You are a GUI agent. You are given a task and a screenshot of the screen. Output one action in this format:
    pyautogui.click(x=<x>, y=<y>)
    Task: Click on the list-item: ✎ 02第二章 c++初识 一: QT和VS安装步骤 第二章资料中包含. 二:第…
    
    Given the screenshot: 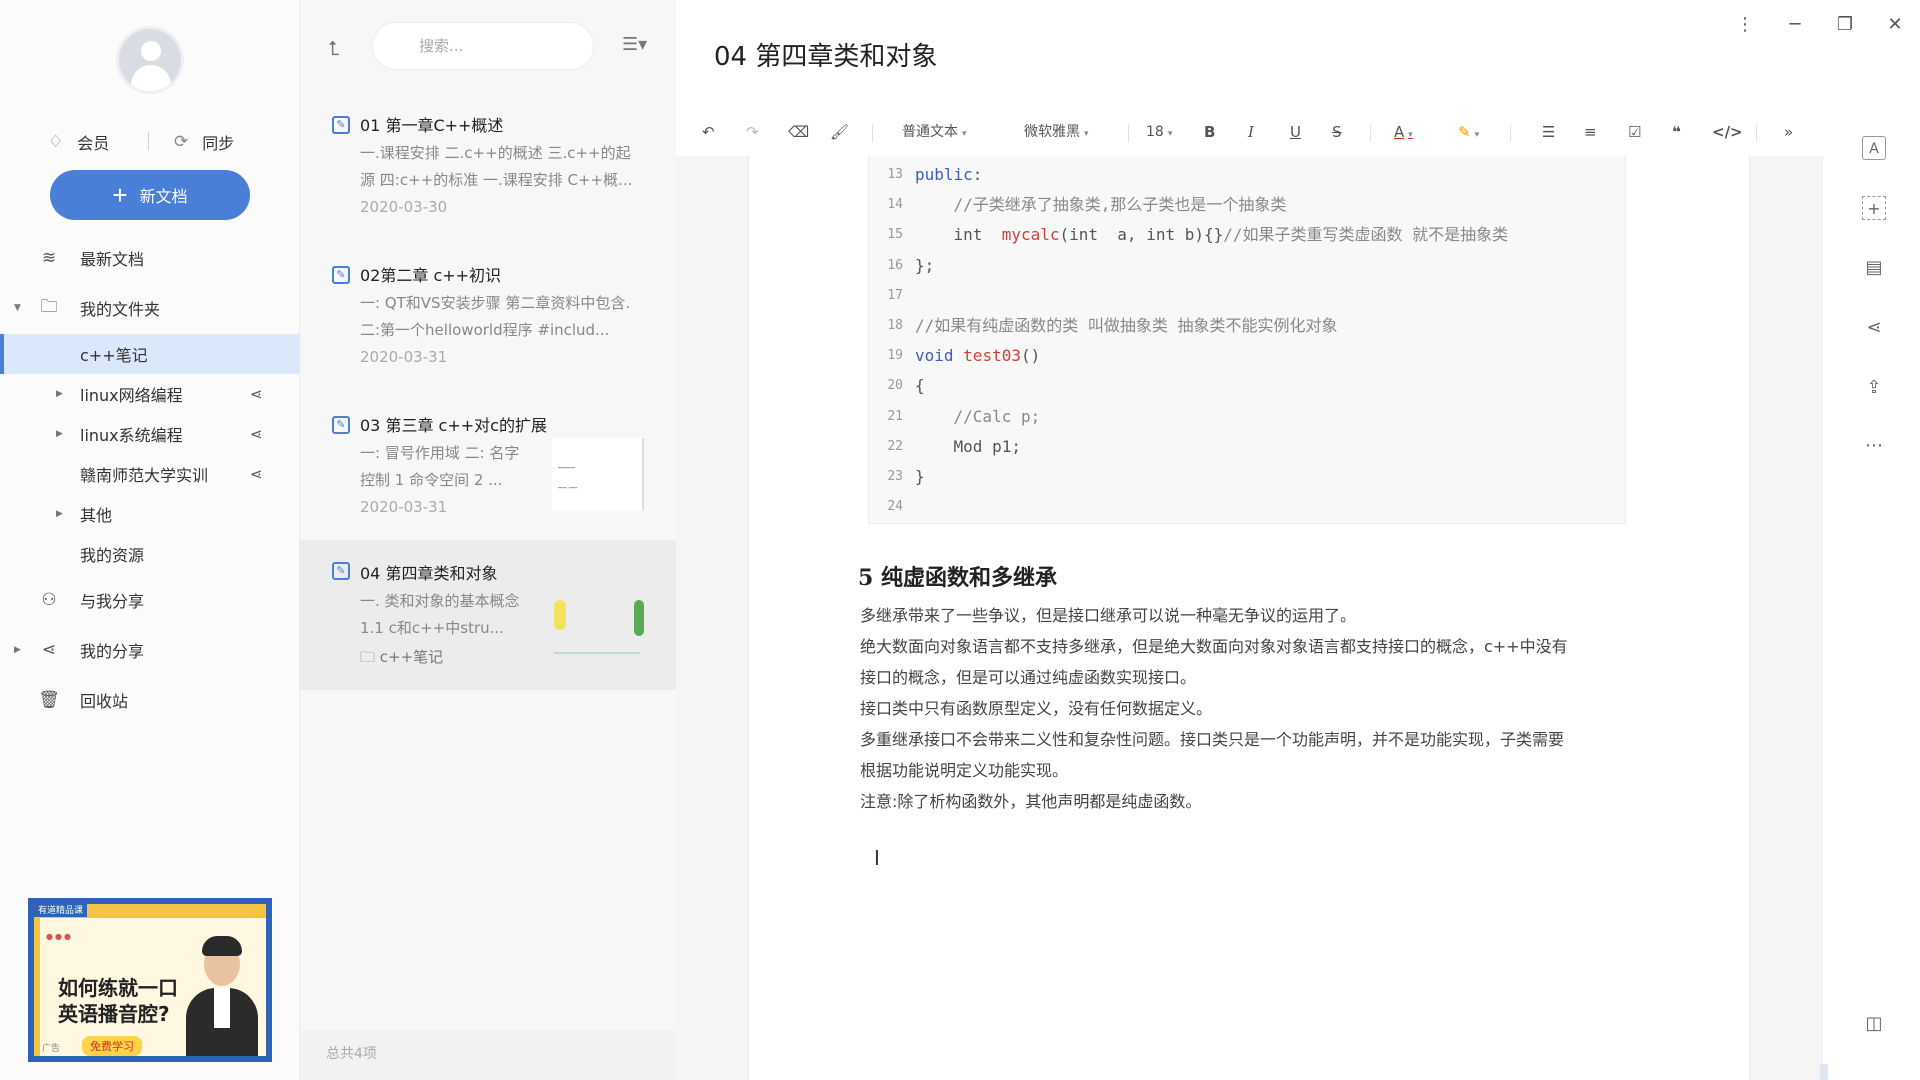 What is the action you would take?
    pyautogui.click(x=488, y=325)
    